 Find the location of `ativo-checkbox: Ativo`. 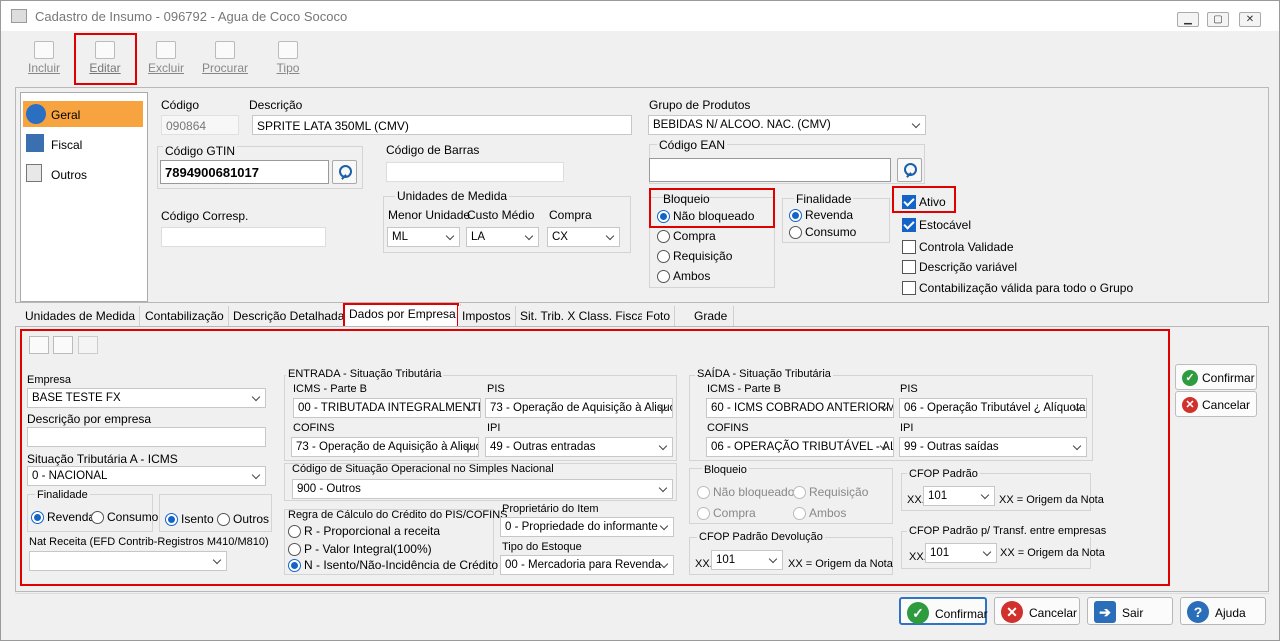

ativo-checkbox: Ativo is located at coordinates (924, 202).